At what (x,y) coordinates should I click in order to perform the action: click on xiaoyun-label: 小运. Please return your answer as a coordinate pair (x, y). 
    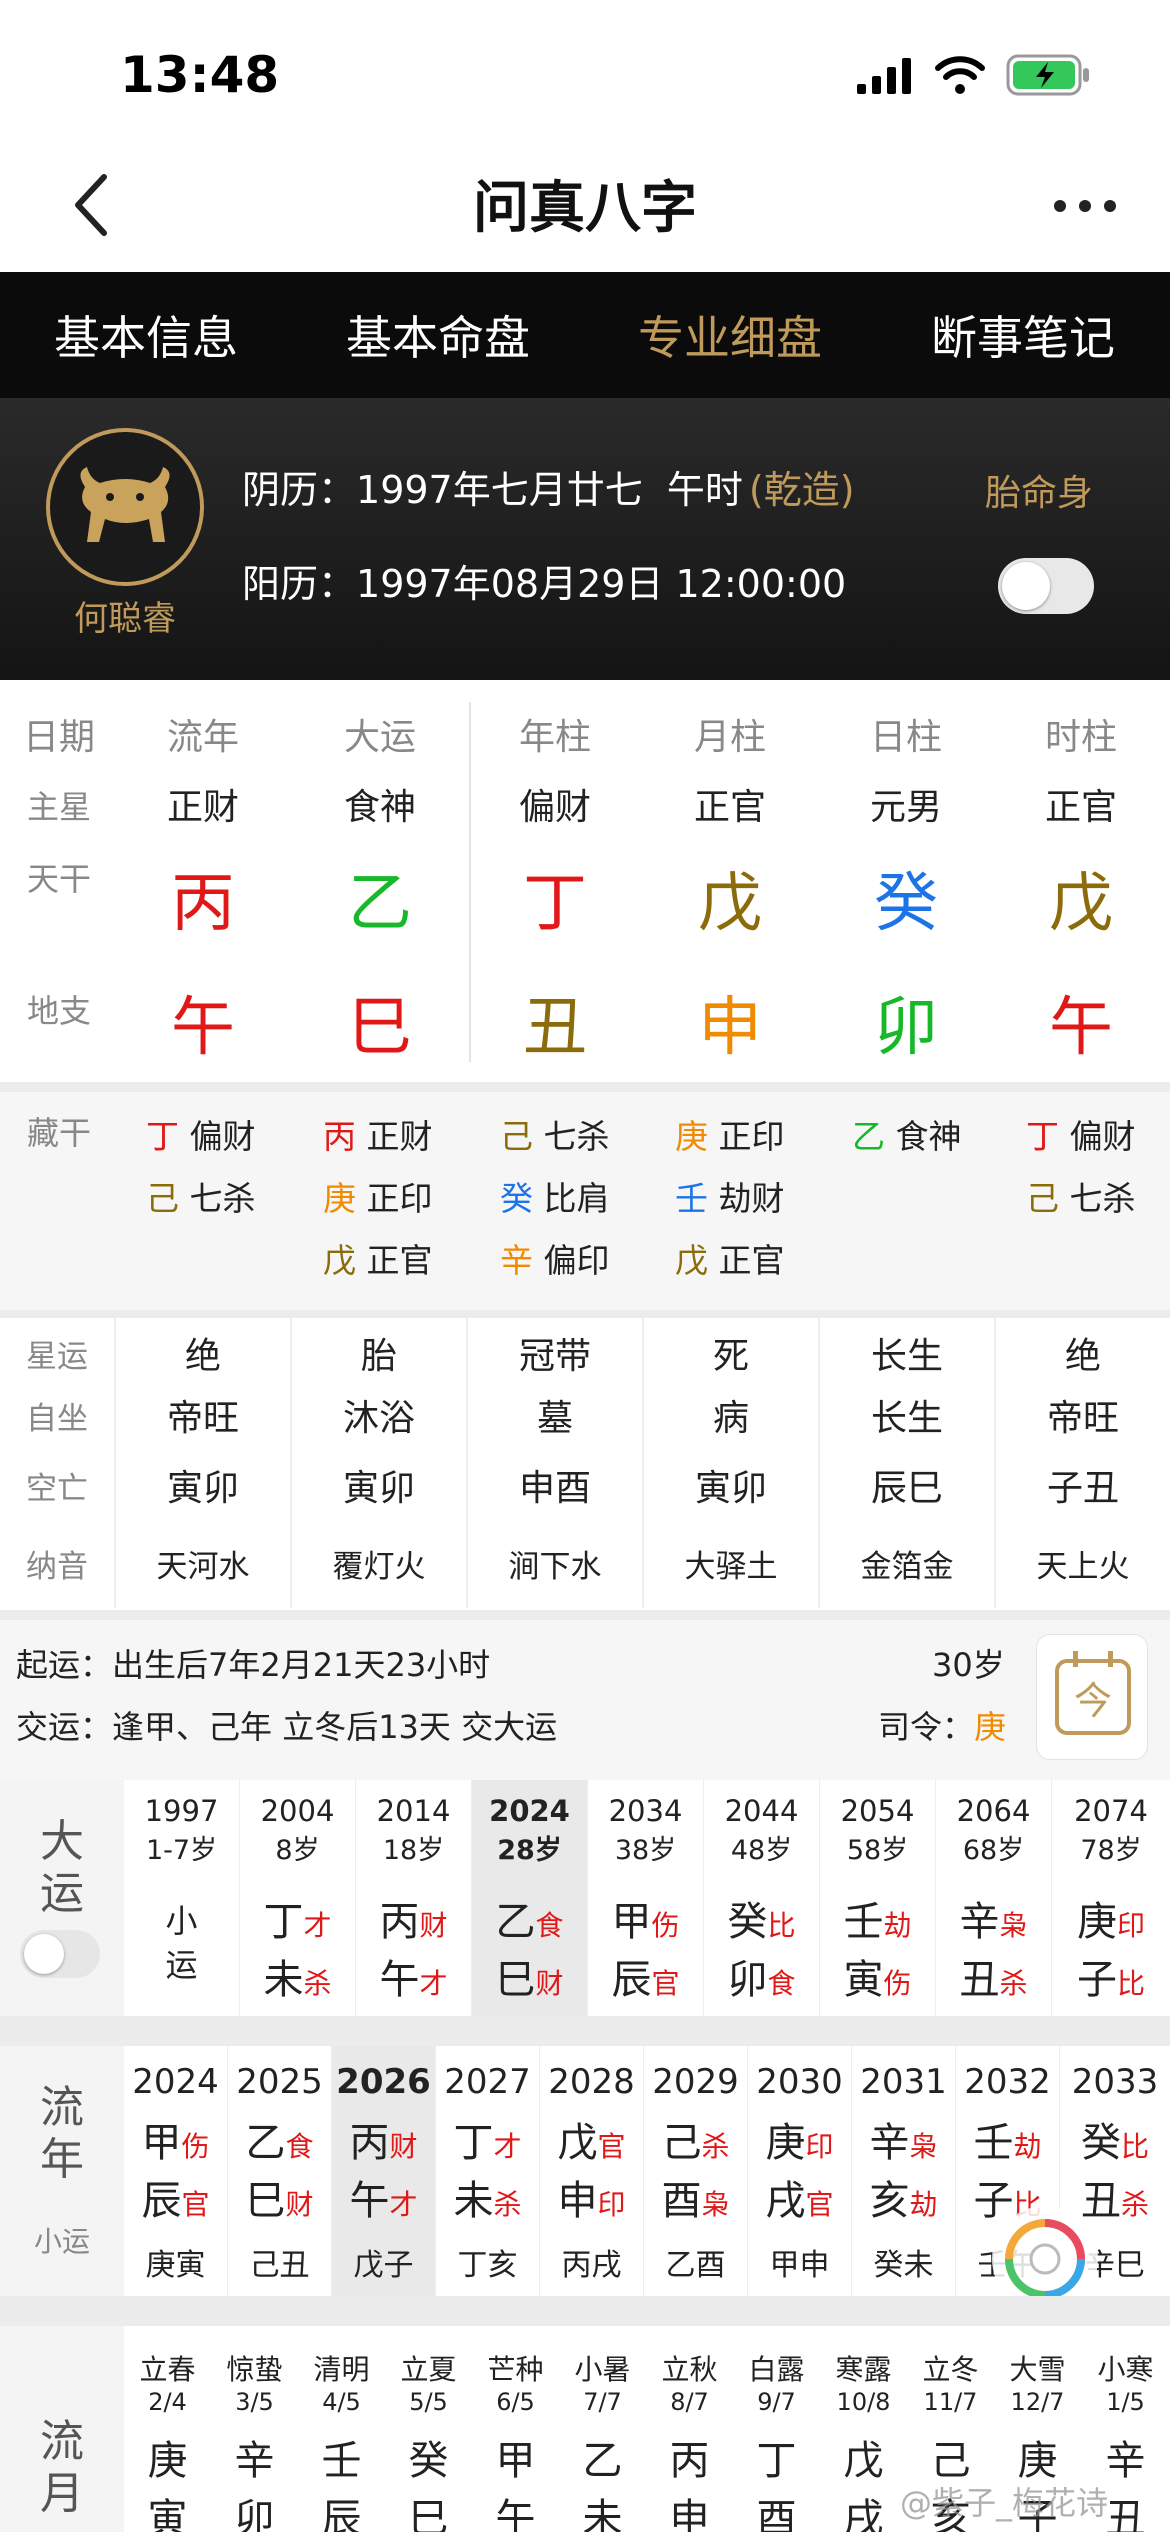
    Looking at the image, I should click on (61, 2241).